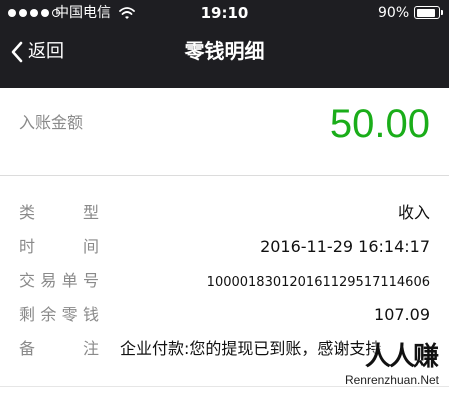  Describe the element at coordinates (224, 175) in the screenshot. I see `divider` at that location.